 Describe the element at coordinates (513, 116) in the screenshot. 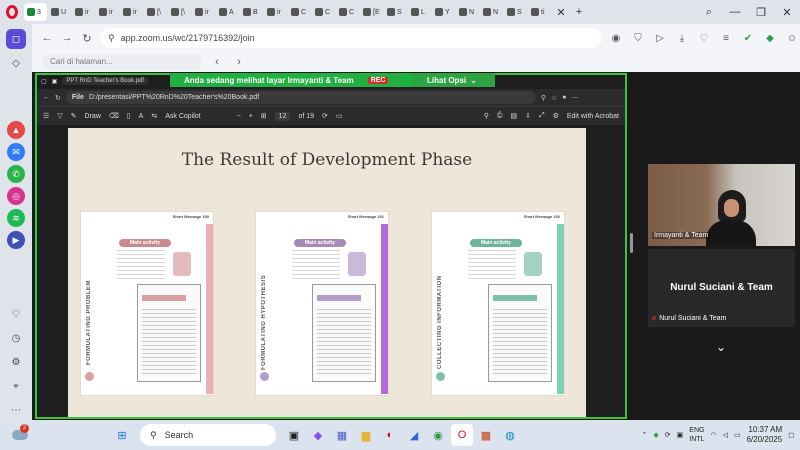

I see `save-icon: ▤` at that location.